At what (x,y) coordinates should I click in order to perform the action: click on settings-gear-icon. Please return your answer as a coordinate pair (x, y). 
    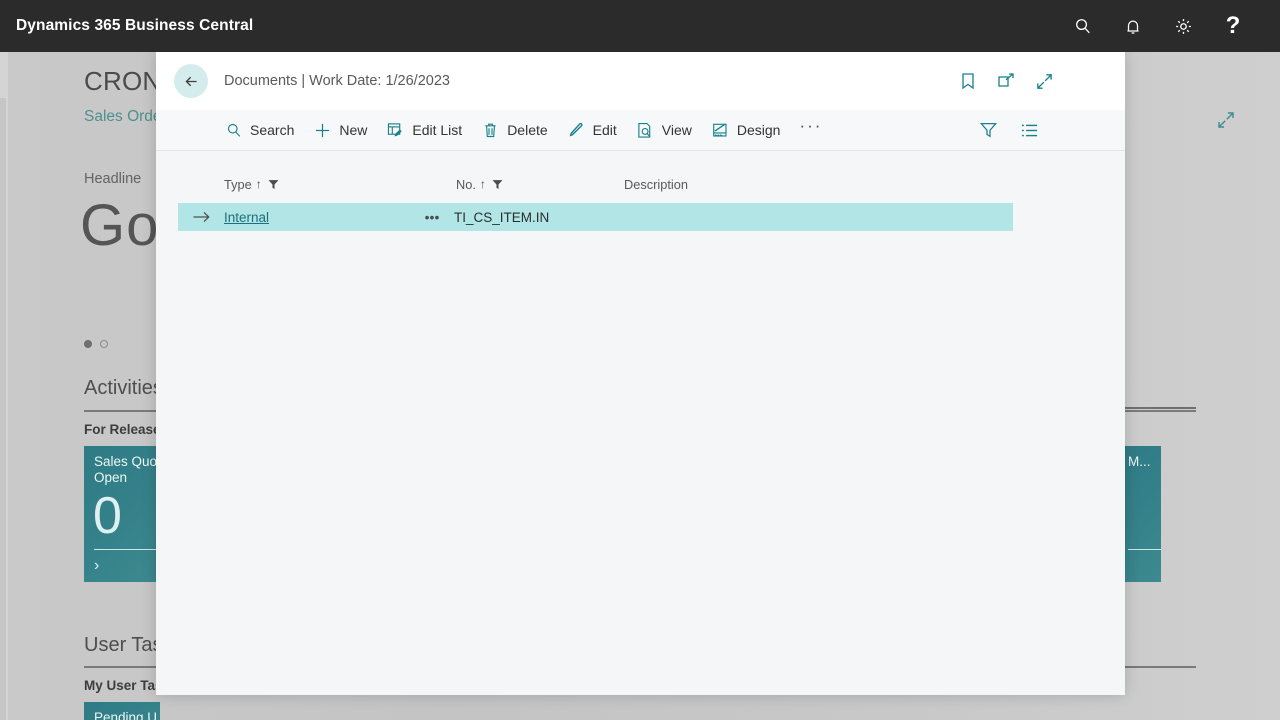
    Looking at the image, I should click on (1183, 26).